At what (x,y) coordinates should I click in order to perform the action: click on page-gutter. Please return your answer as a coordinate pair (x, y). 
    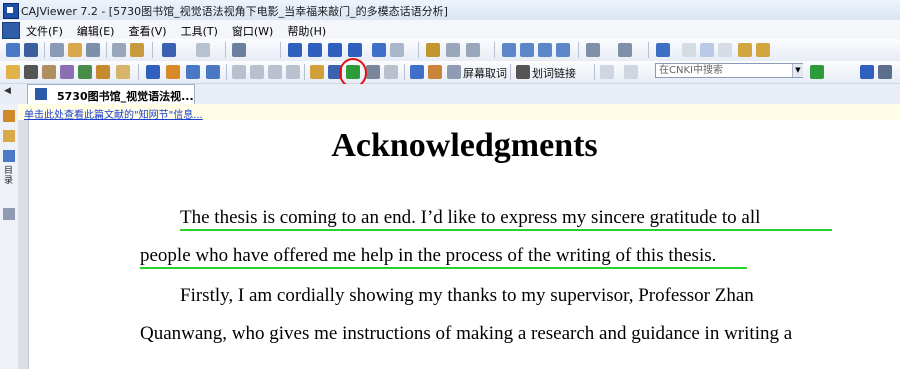
    Looking at the image, I should click on (23, 244).